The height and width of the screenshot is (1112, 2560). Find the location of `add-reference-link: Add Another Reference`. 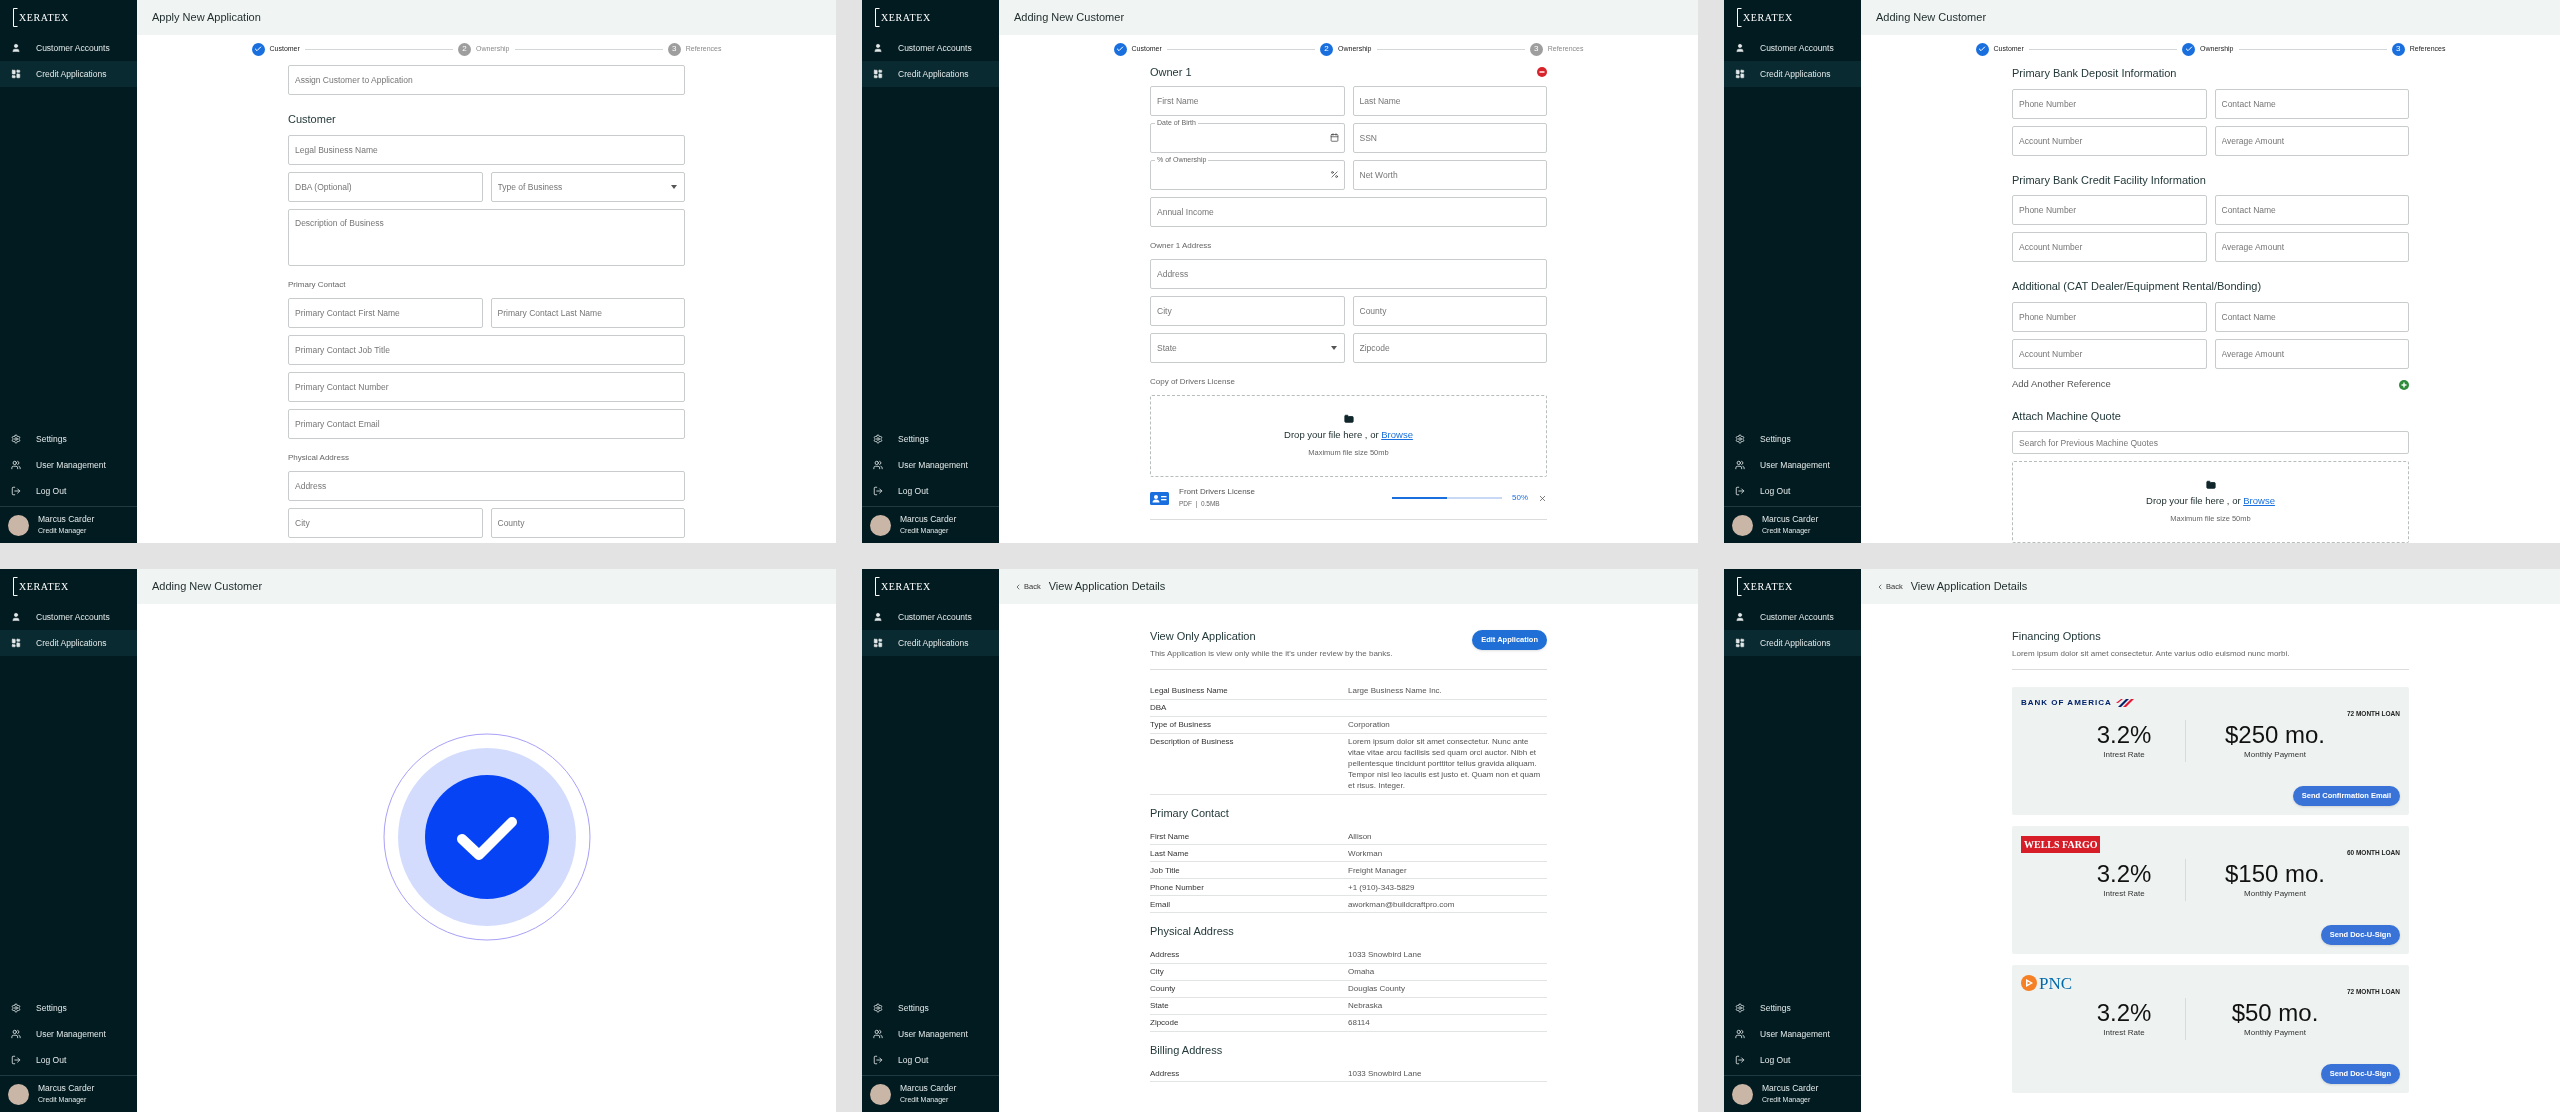

add-reference-link: Add Another Reference is located at coordinates (2061, 384).